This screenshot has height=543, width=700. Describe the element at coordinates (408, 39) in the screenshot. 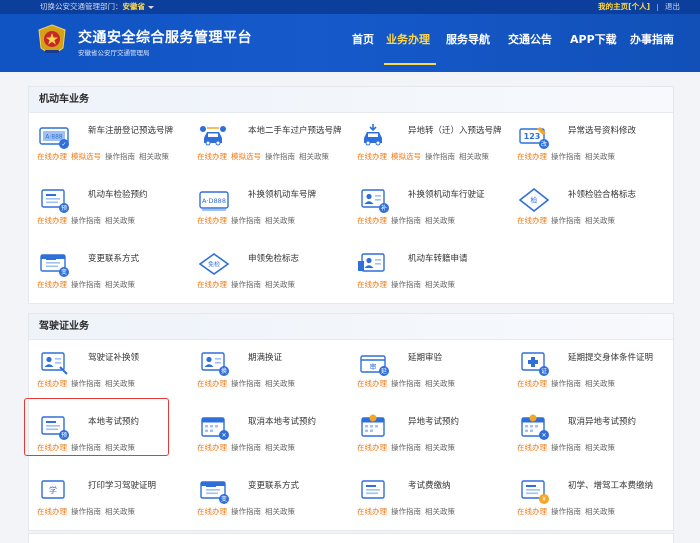

I see `nav-item-1: 业务办理` at that location.